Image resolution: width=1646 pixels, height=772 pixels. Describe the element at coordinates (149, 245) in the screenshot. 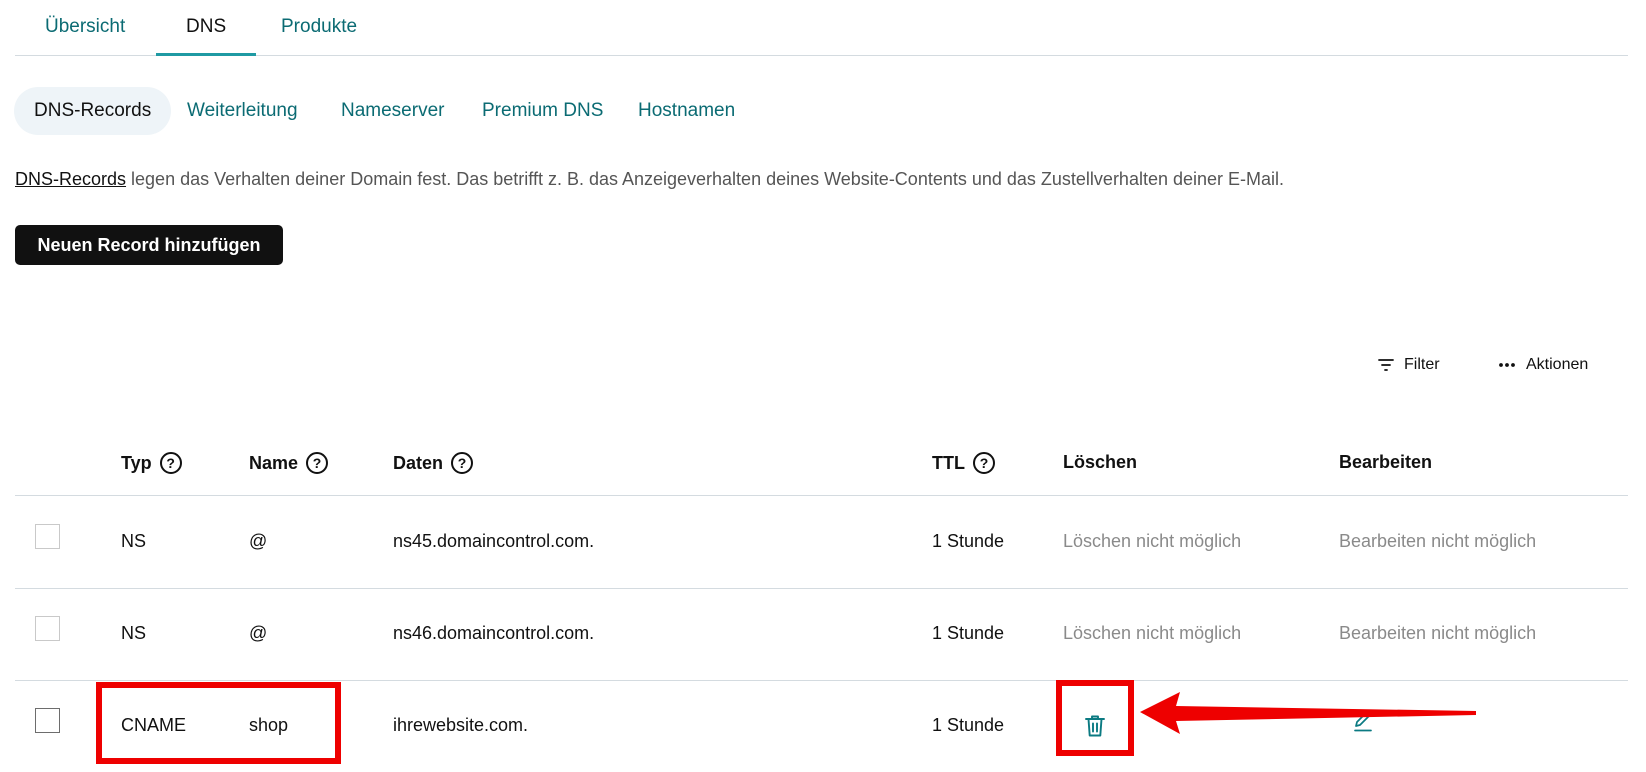

I see `add-record-button: Neuen Record hinzufügen` at that location.